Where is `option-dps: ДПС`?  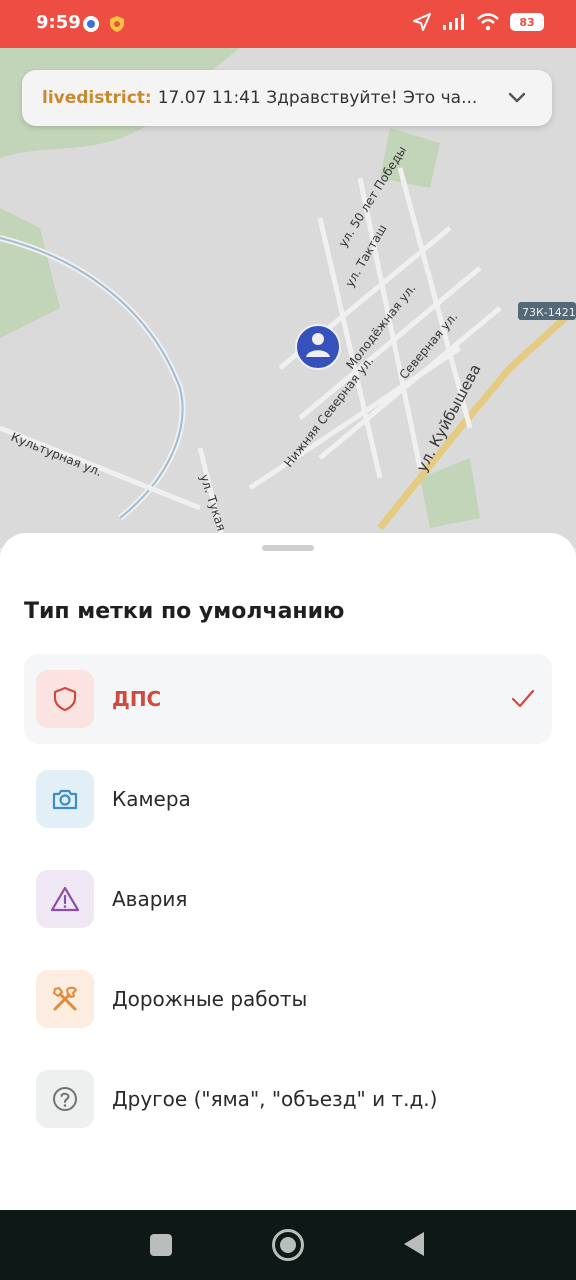
option-dps: ДПС is located at coordinates (288, 699).